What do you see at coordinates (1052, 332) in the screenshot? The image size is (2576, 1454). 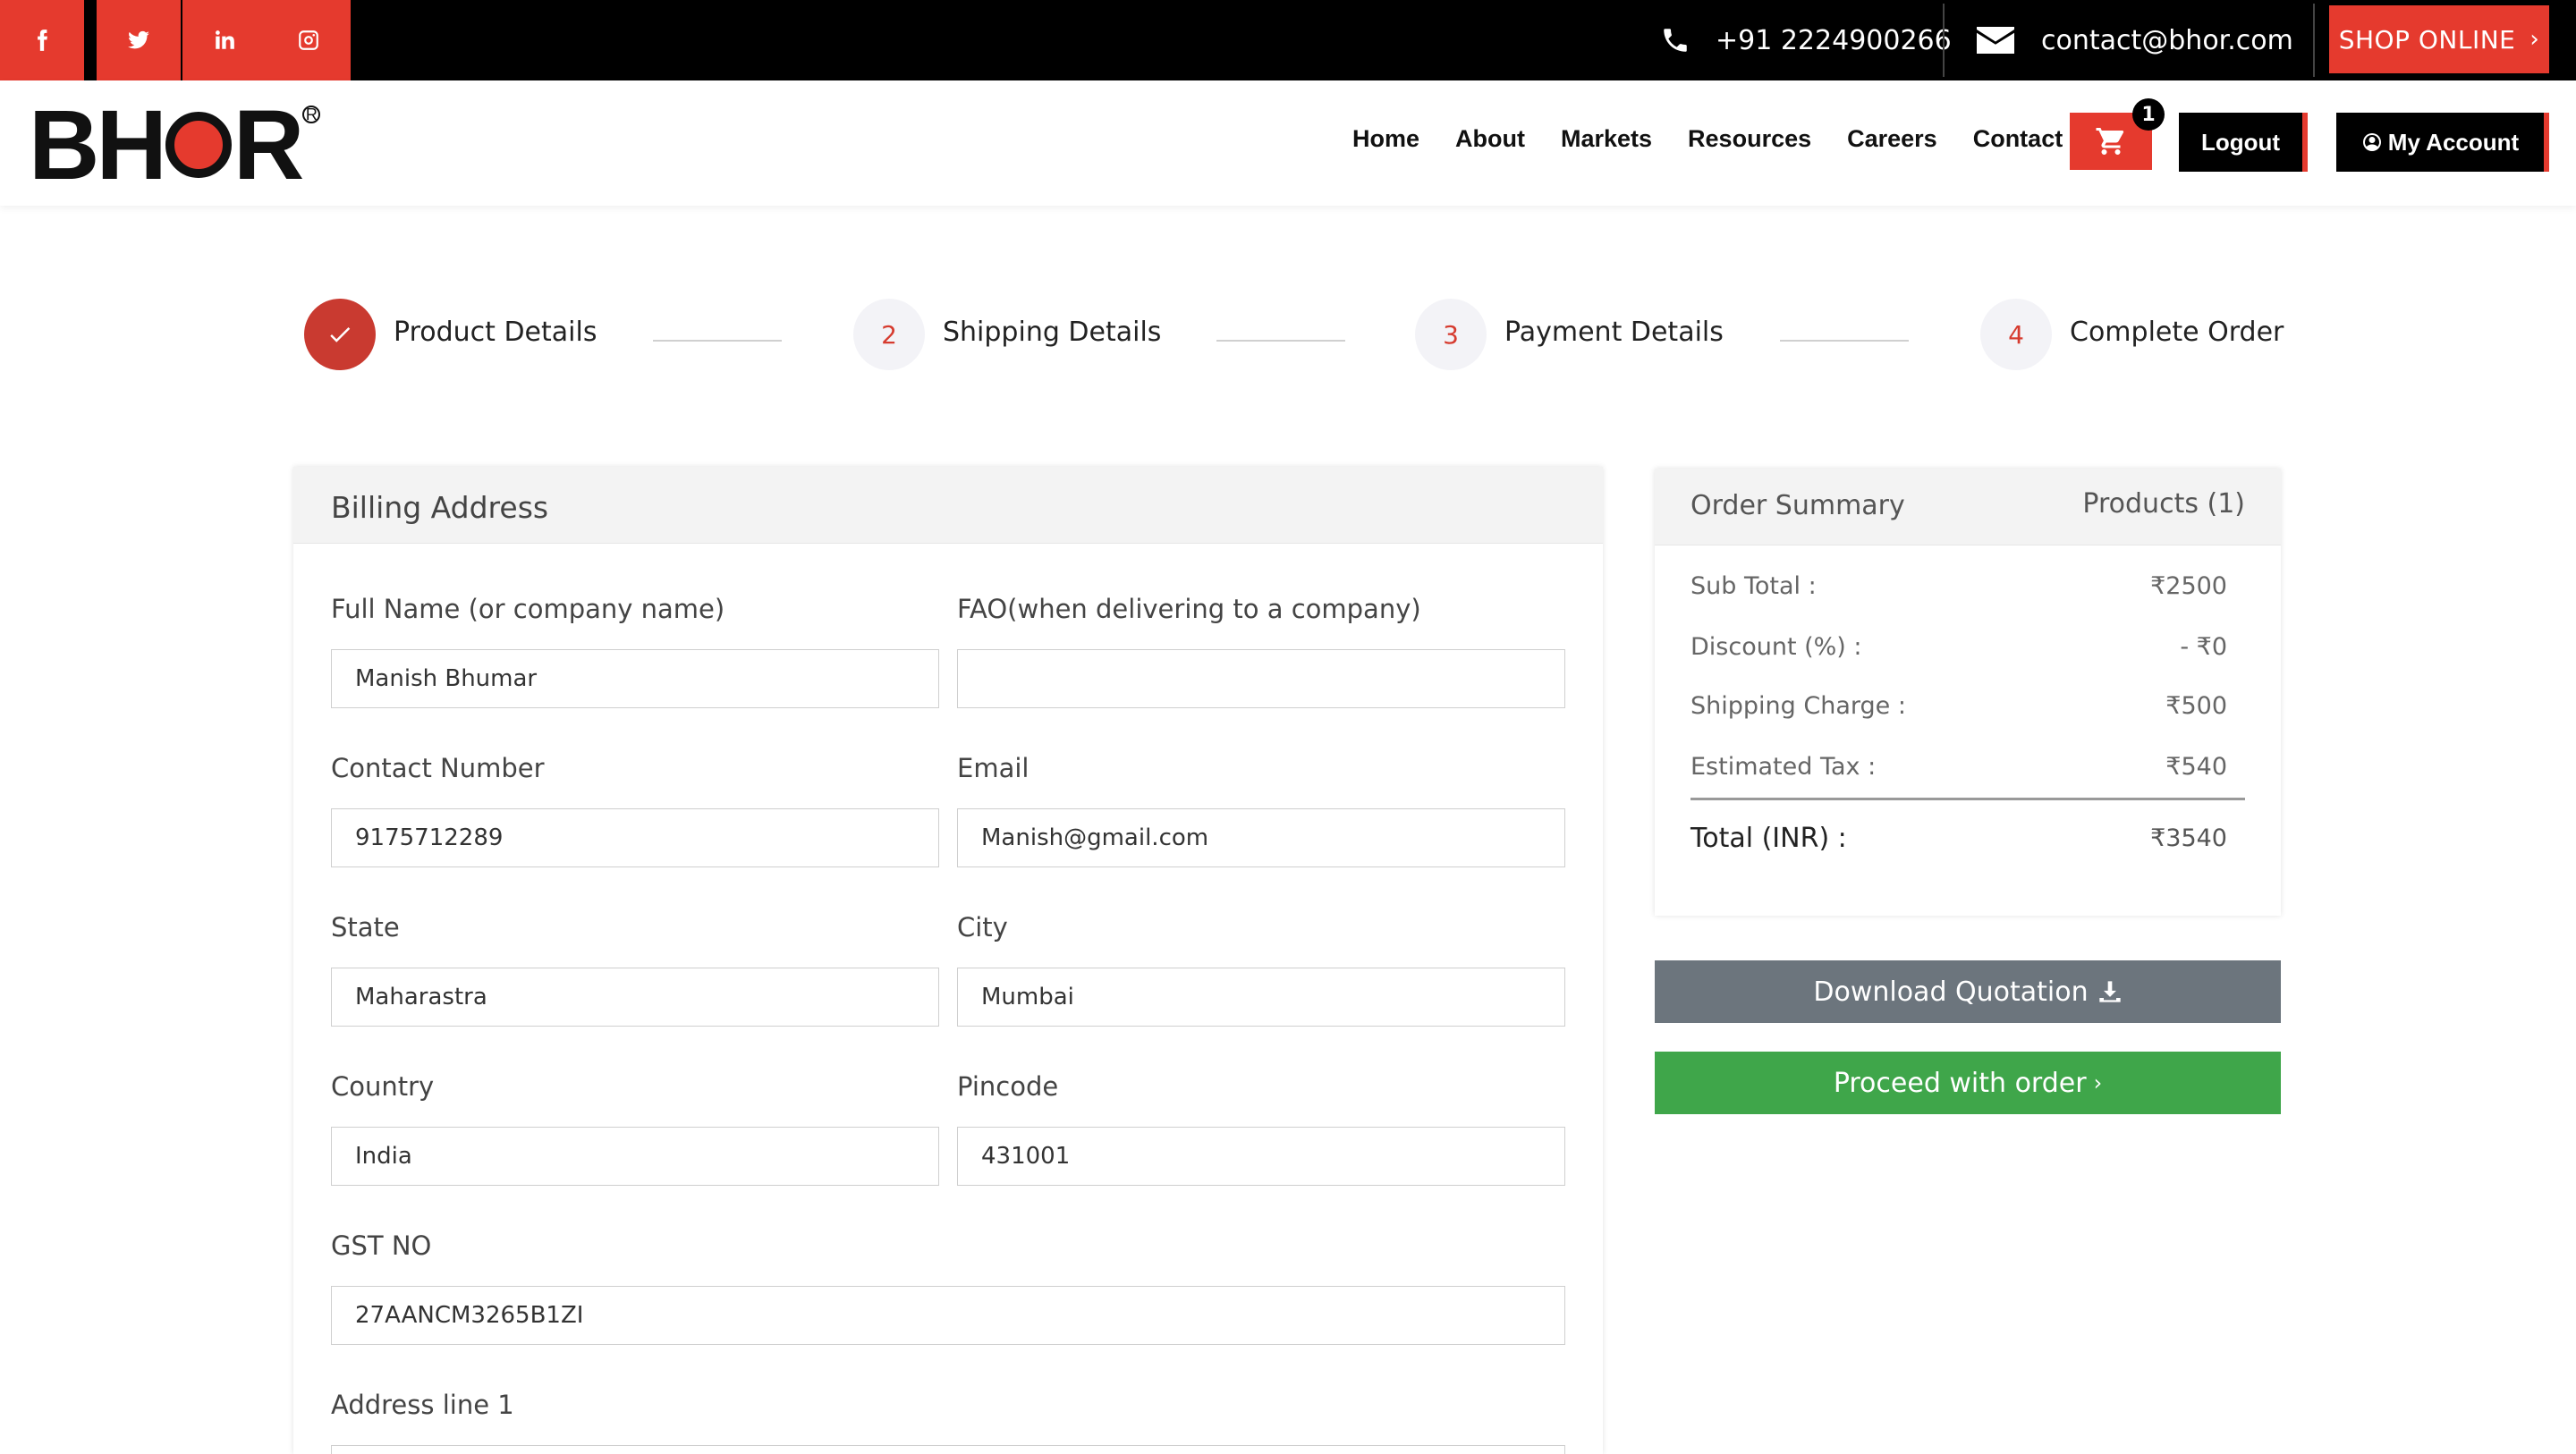 I see `step-2-label: Shipping Details` at bounding box center [1052, 332].